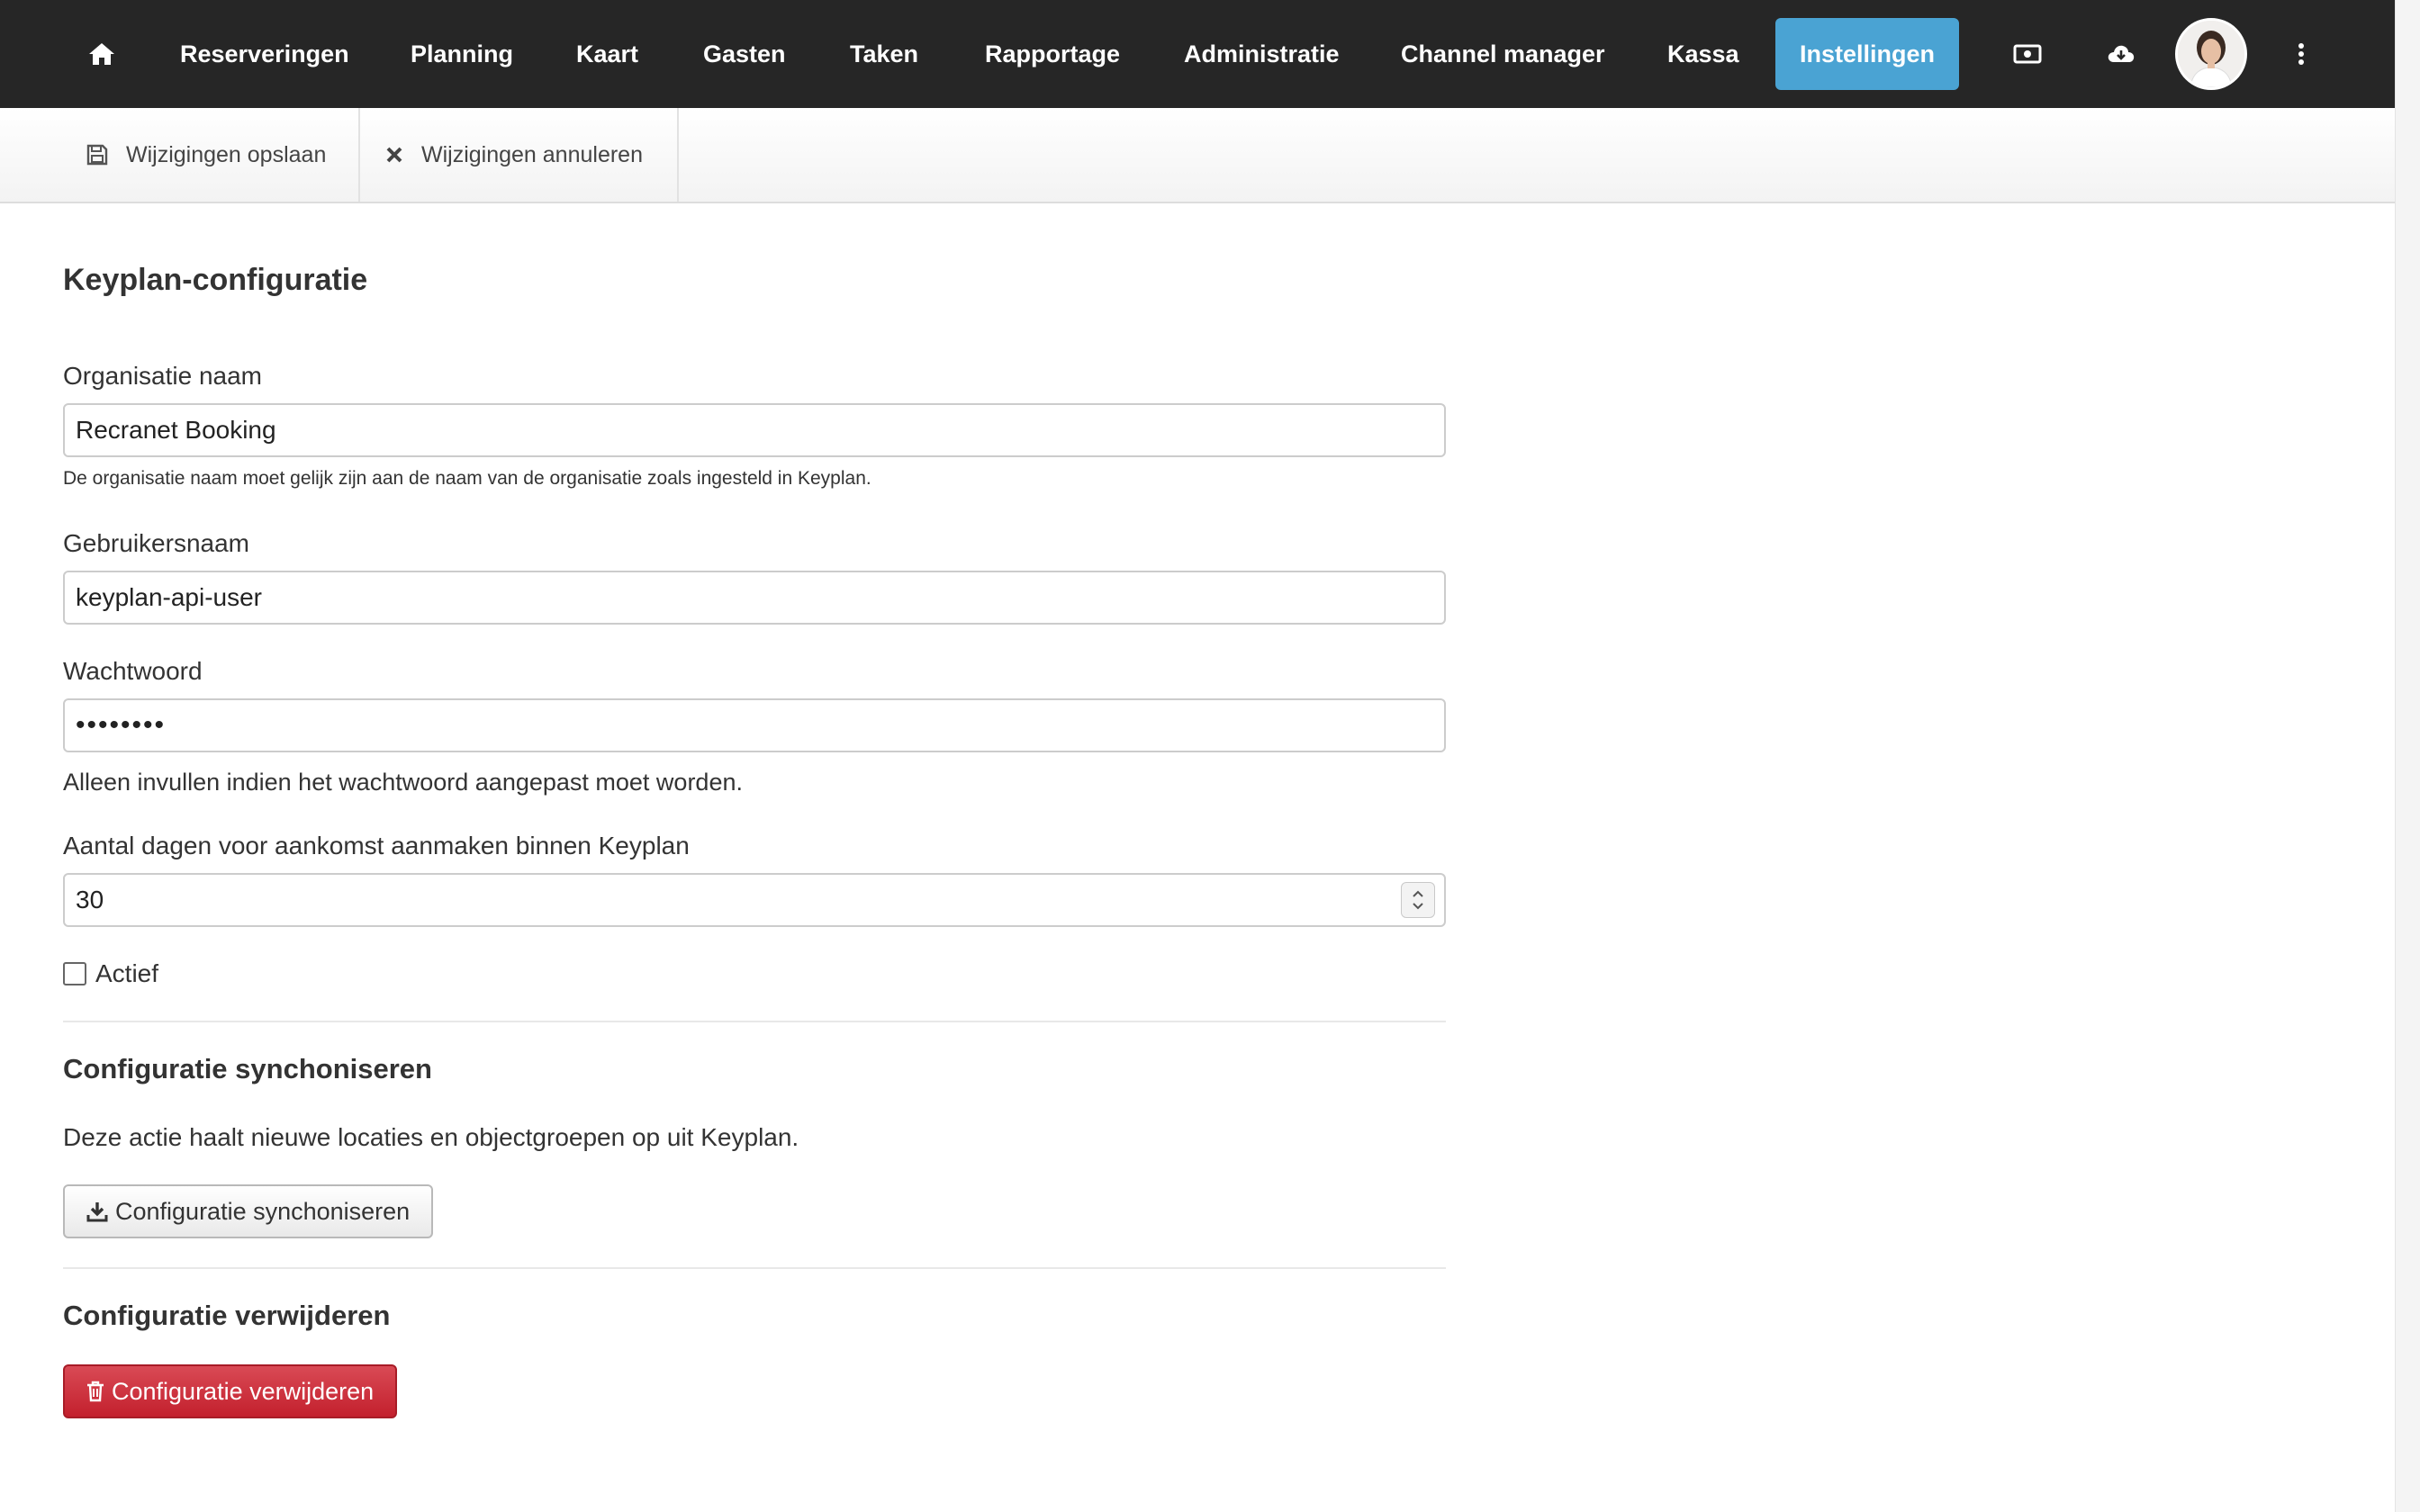 Image resolution: width=2420 pixels, height=1512 pixels. I want to click on nav-item-channel-manager: Channel manager, so click(1503, 54).